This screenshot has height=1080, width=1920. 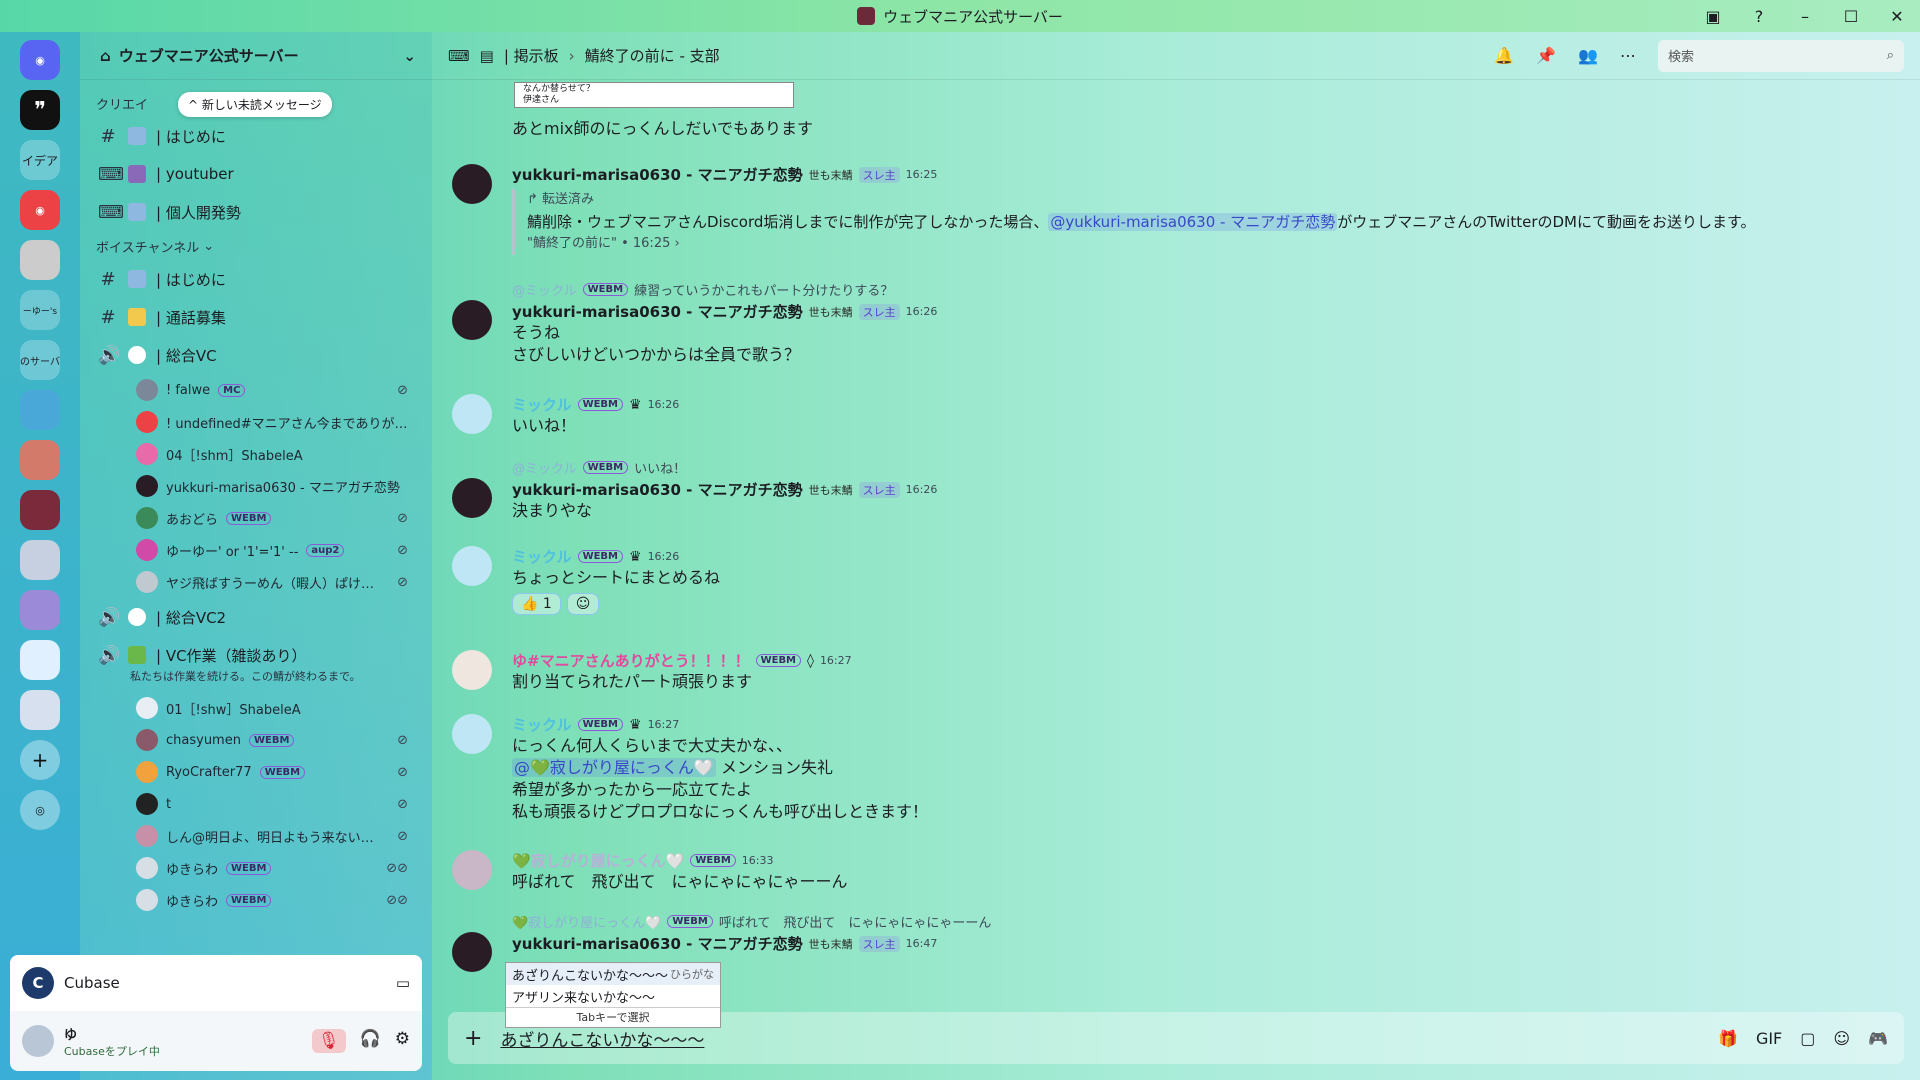 What do you see at coordinates (40, 360) in the screenshot?
I see `server-nosaba: のサーバ` at bounding box center [40, 360].